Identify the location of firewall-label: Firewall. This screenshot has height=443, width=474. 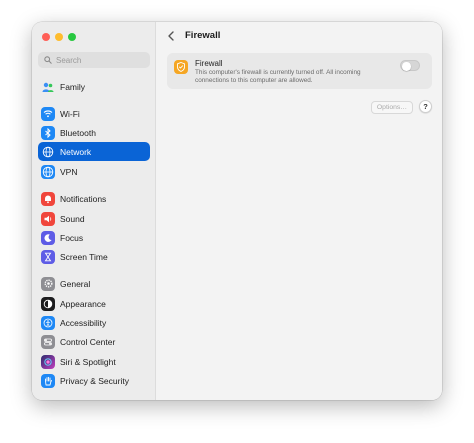
(209, 63).